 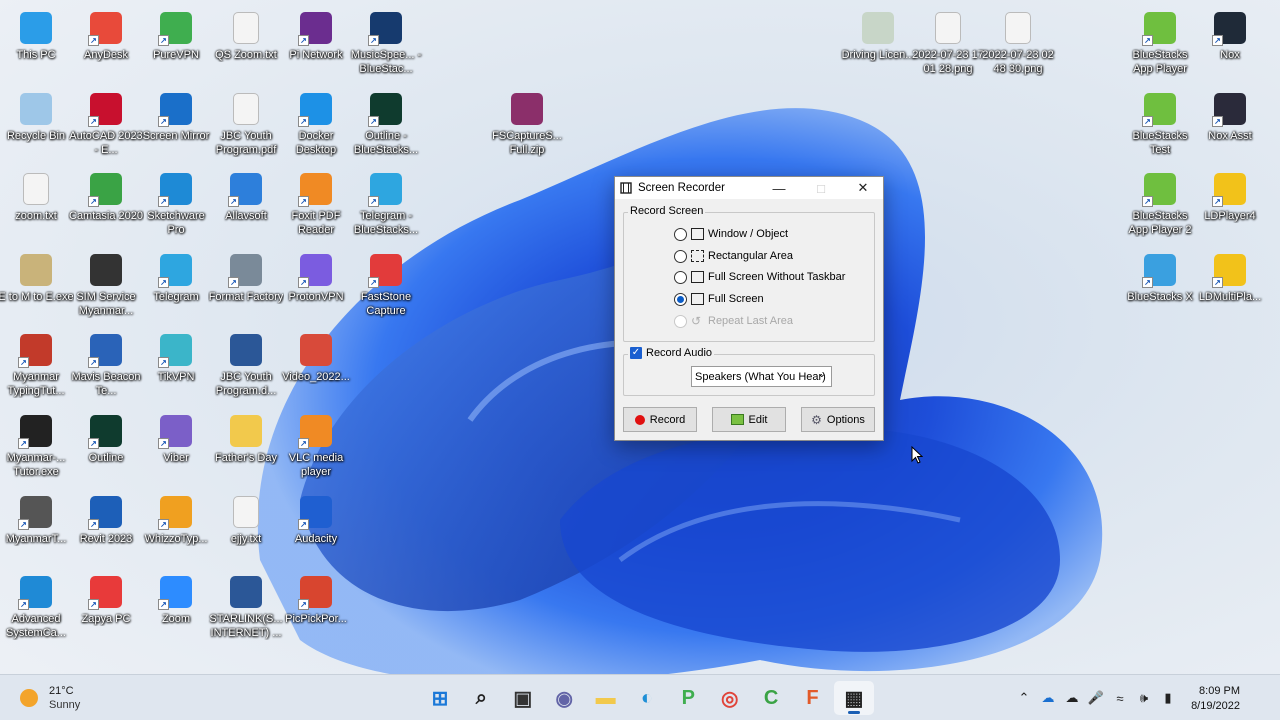 What do you see at coordinates (246, 287) in the screenshot?
I see `desktop-icon: ↗ Format Factory` at bounding box center [246, 287].